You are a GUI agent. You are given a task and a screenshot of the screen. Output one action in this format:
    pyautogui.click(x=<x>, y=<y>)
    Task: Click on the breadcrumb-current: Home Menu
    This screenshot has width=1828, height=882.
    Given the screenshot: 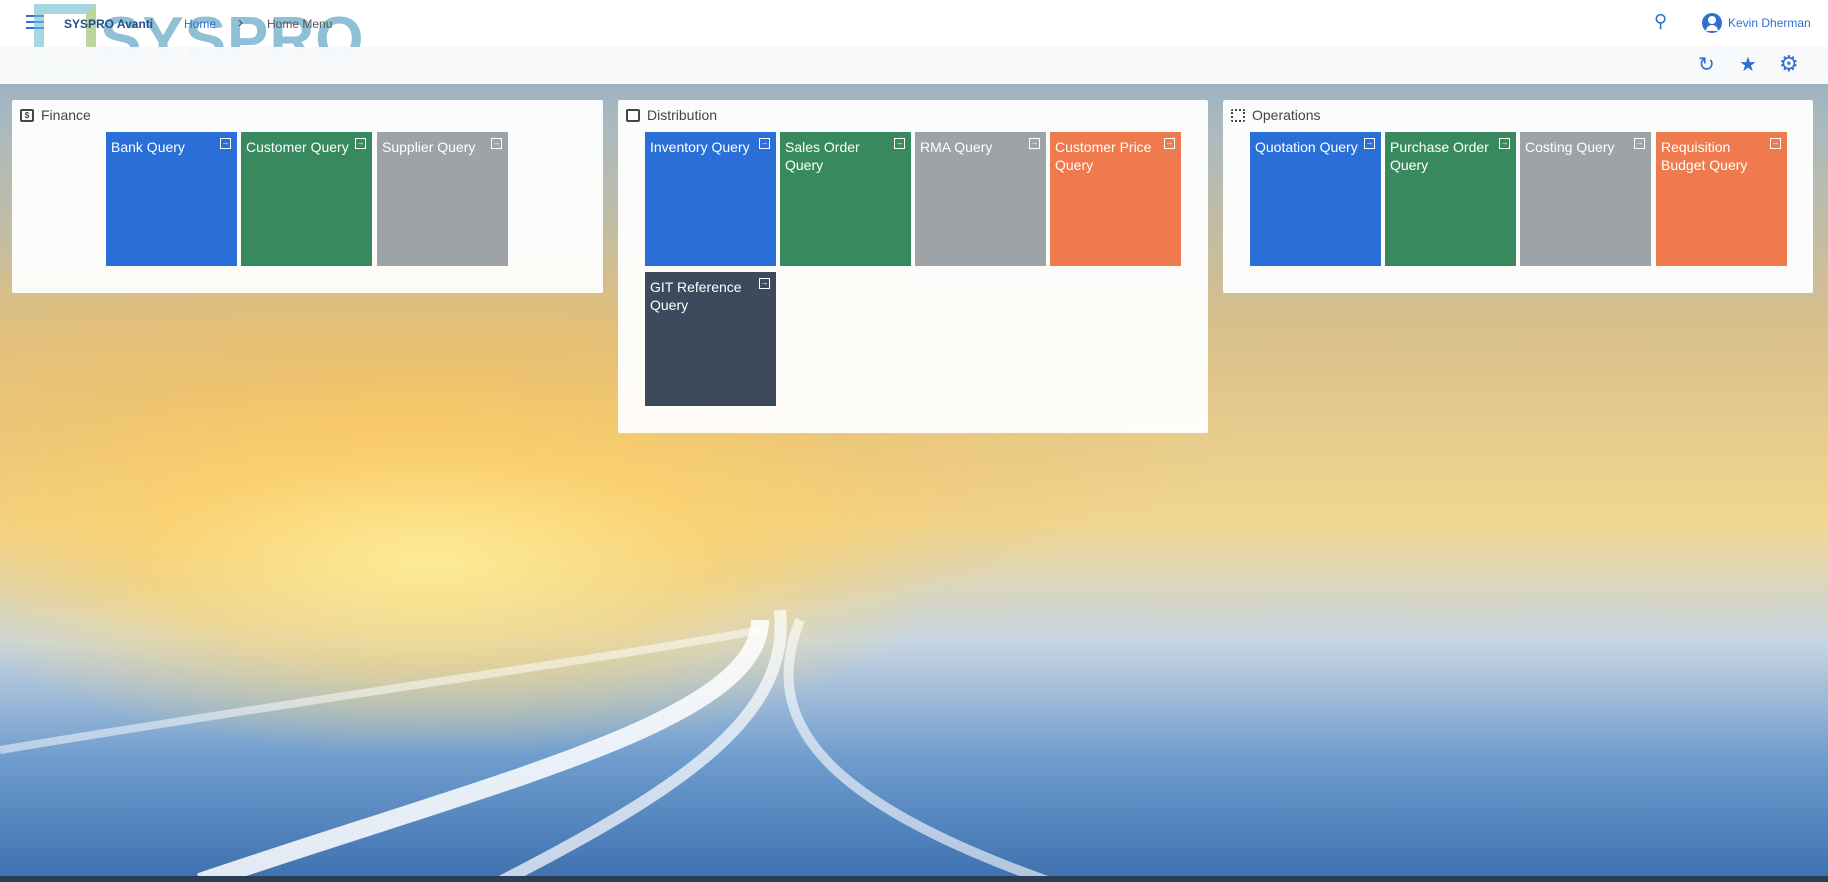 What is the action you would take?
    pyautogui.click(x=300, y=24)
    